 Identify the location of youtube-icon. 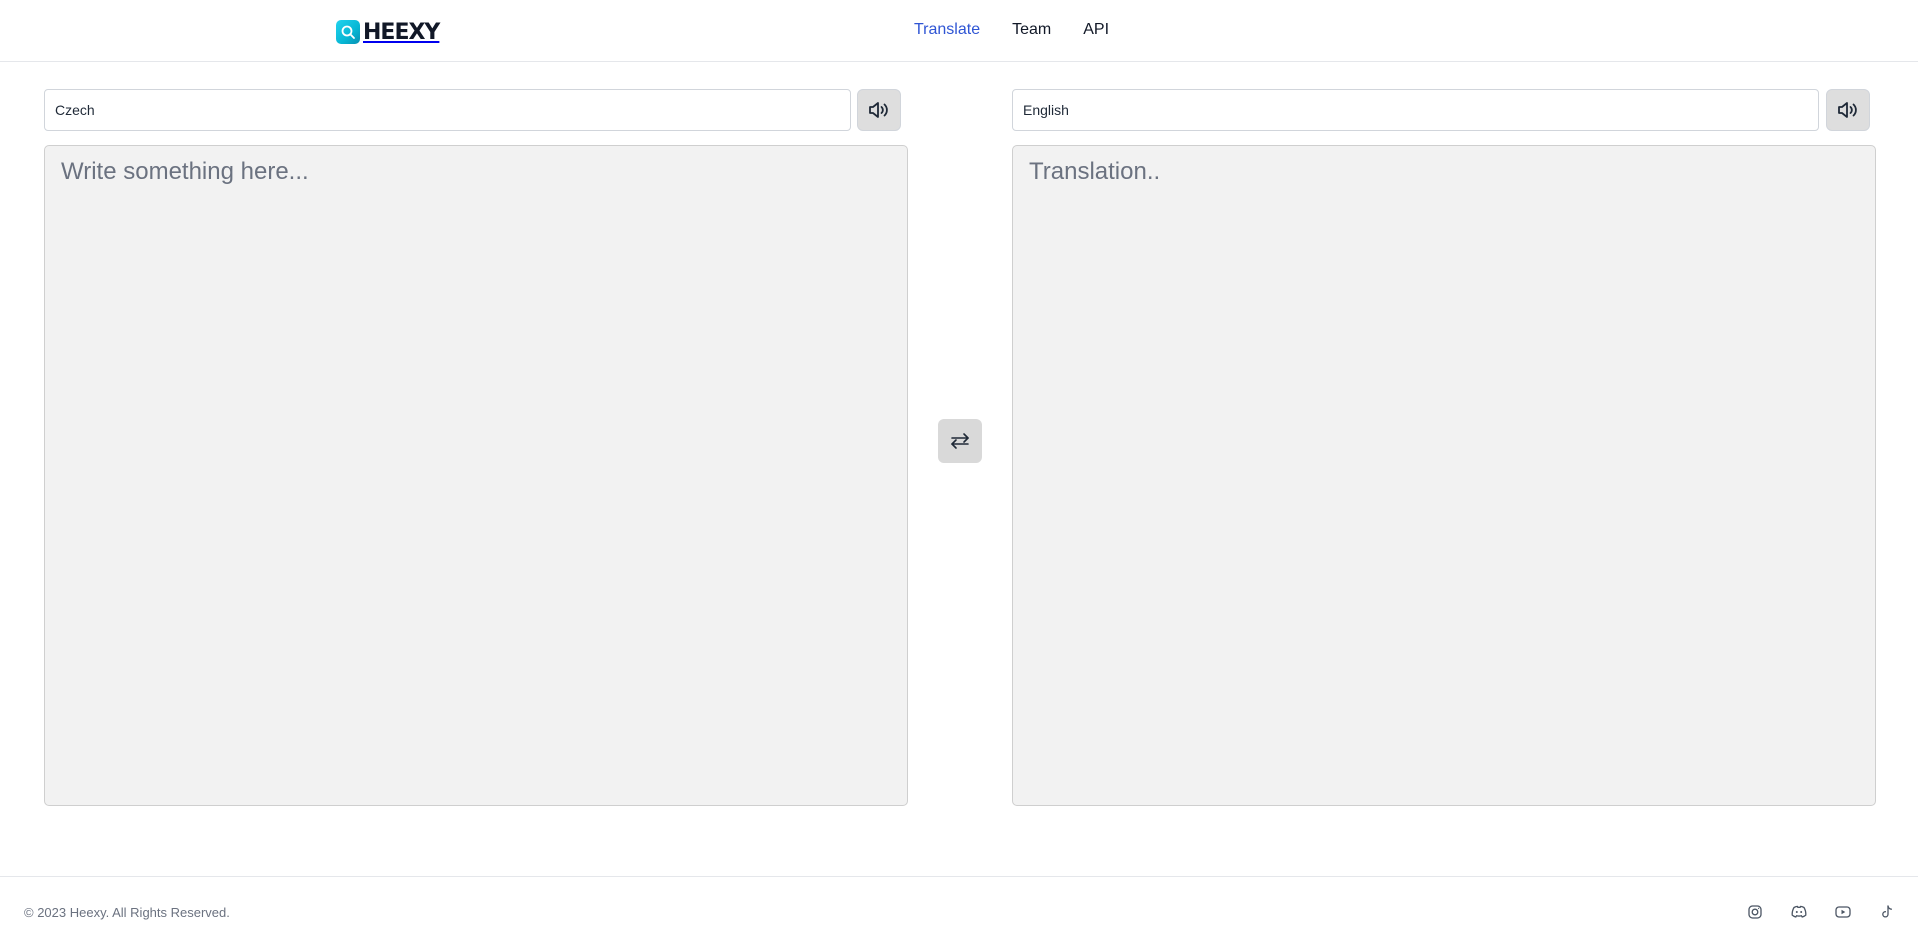
(1843, 912).